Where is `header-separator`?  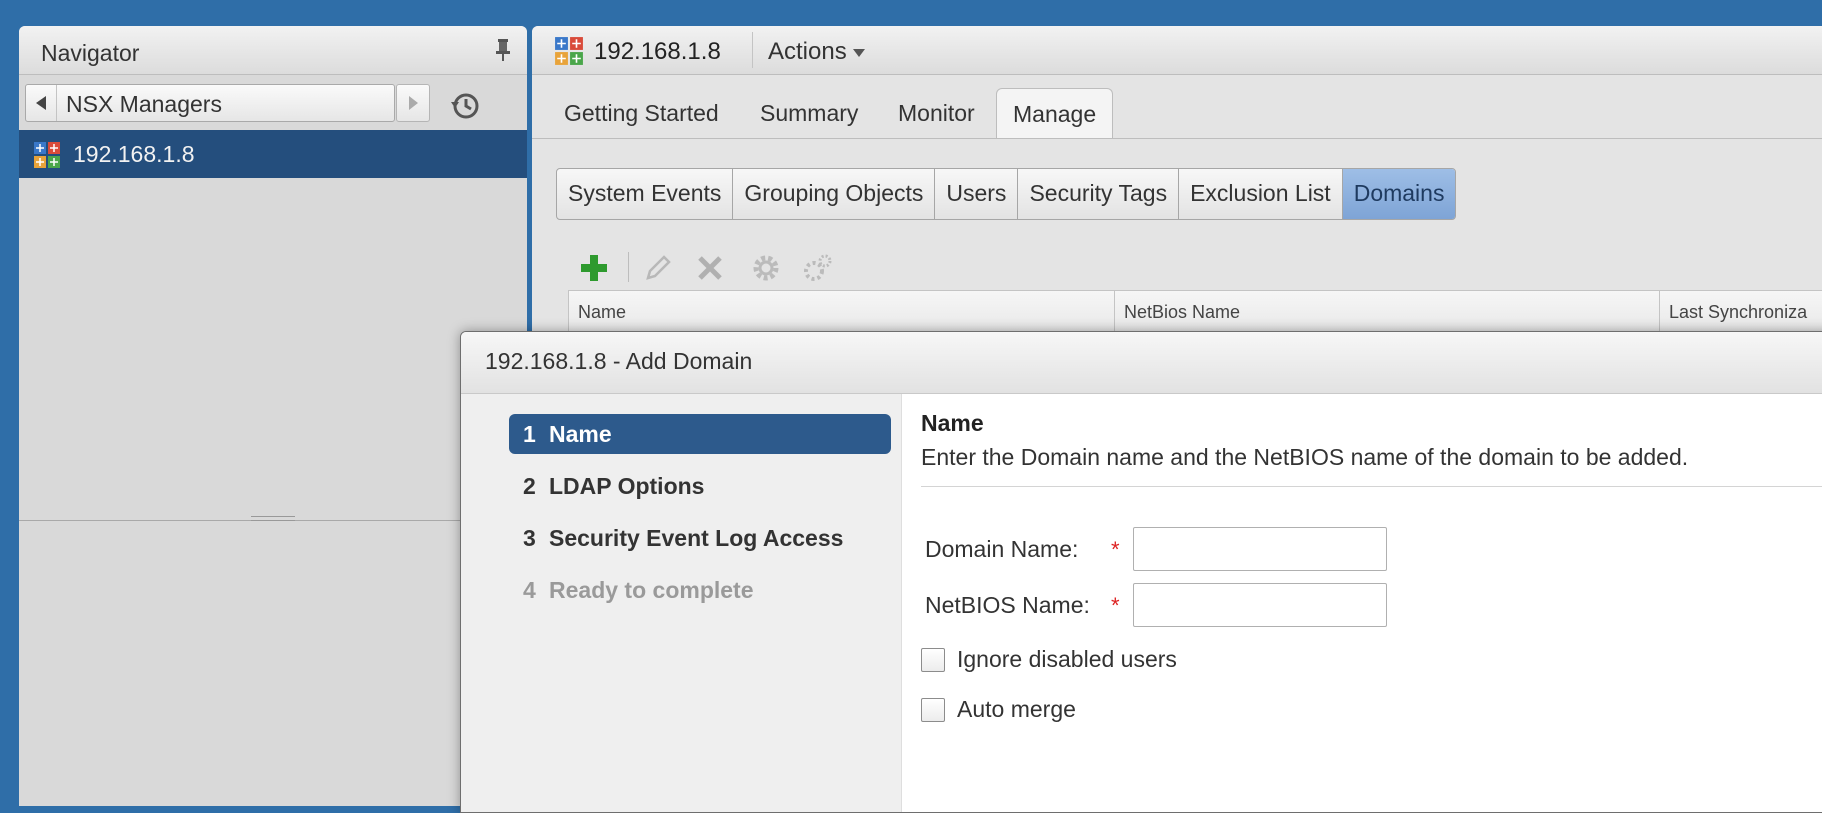
header-separator is located at coordinates (752, 50).